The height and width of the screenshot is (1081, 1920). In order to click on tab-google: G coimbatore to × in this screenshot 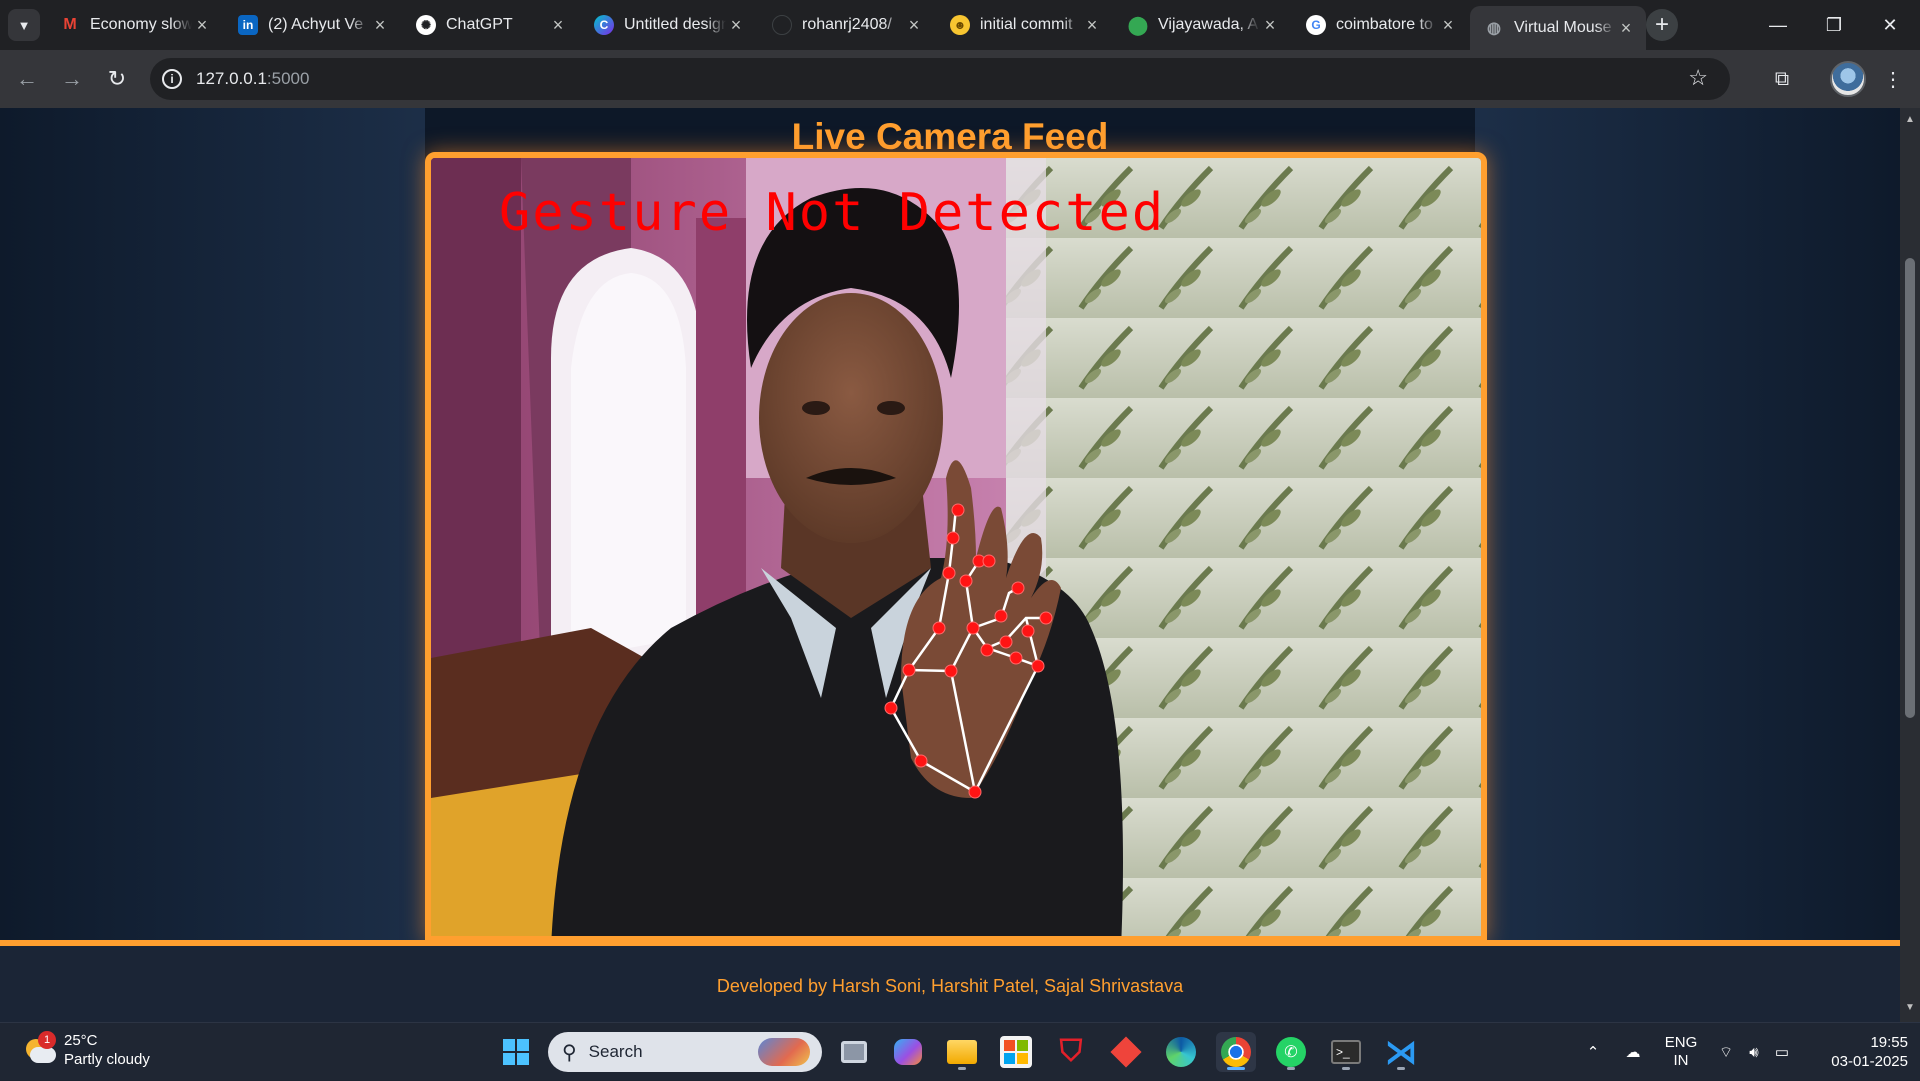, I will do `click(1380, 25)`.